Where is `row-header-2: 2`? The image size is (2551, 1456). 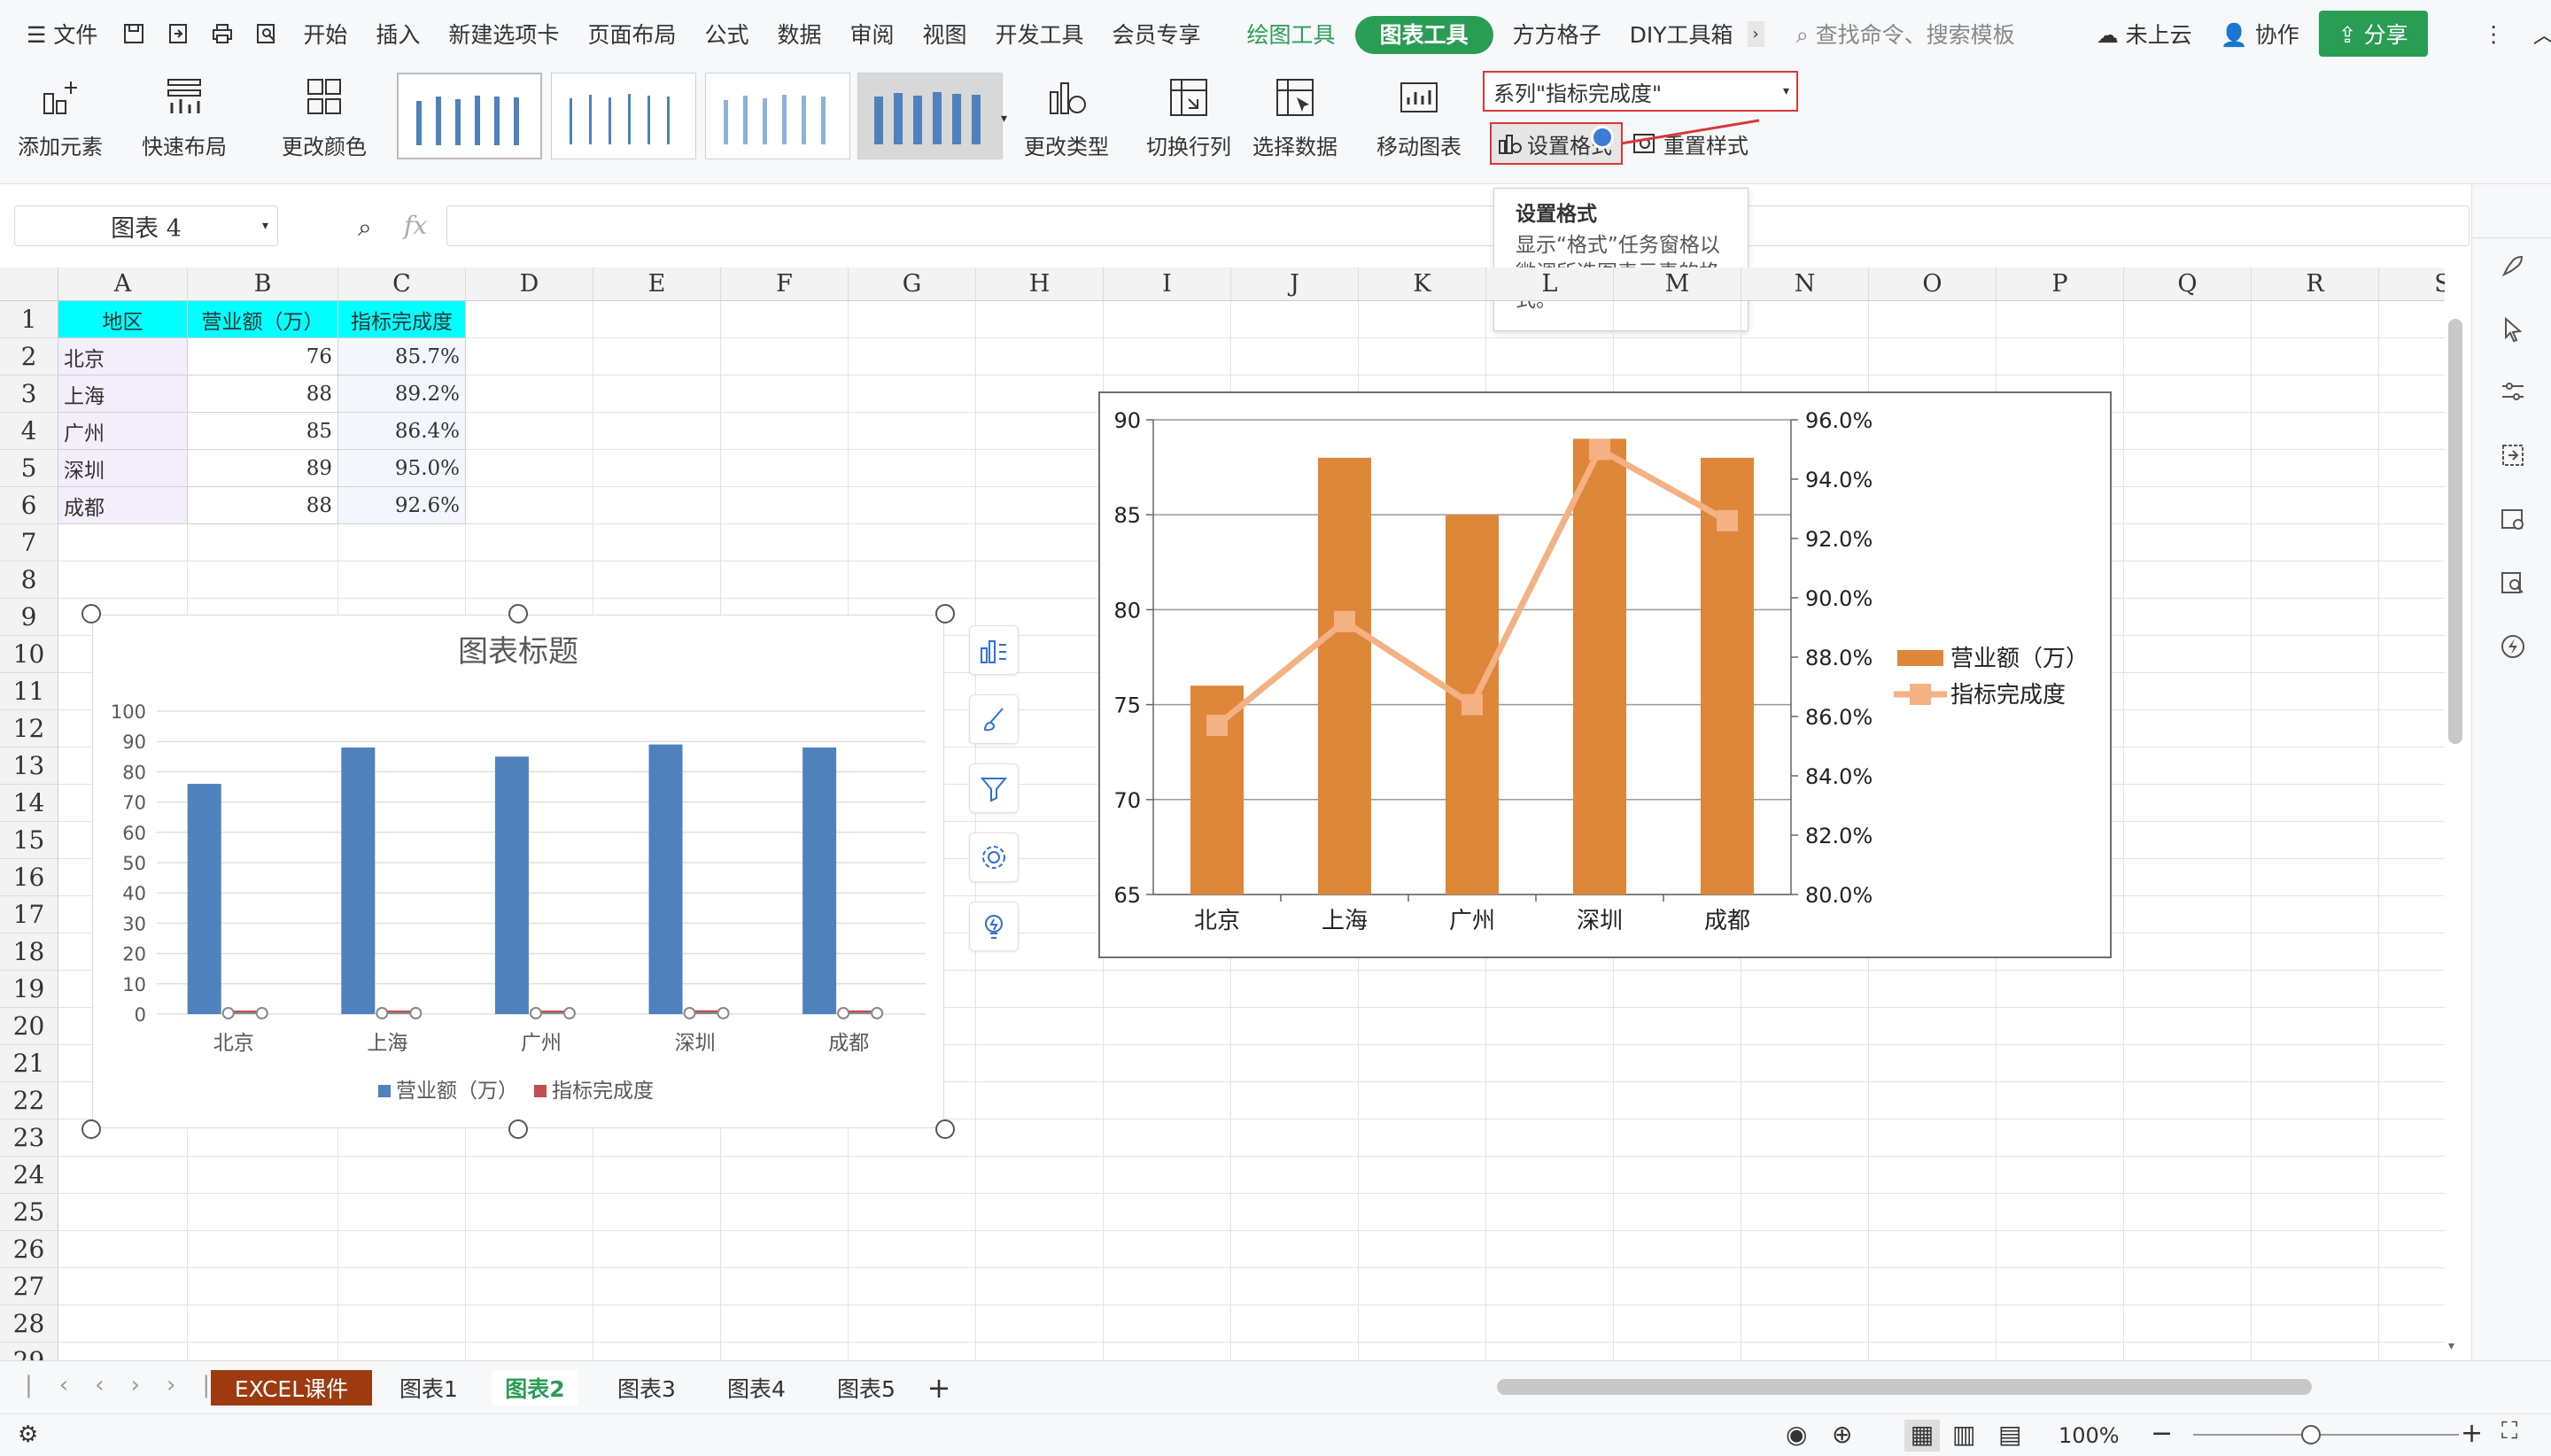 row-header-2: 2 is located at coordinates (29, 357).